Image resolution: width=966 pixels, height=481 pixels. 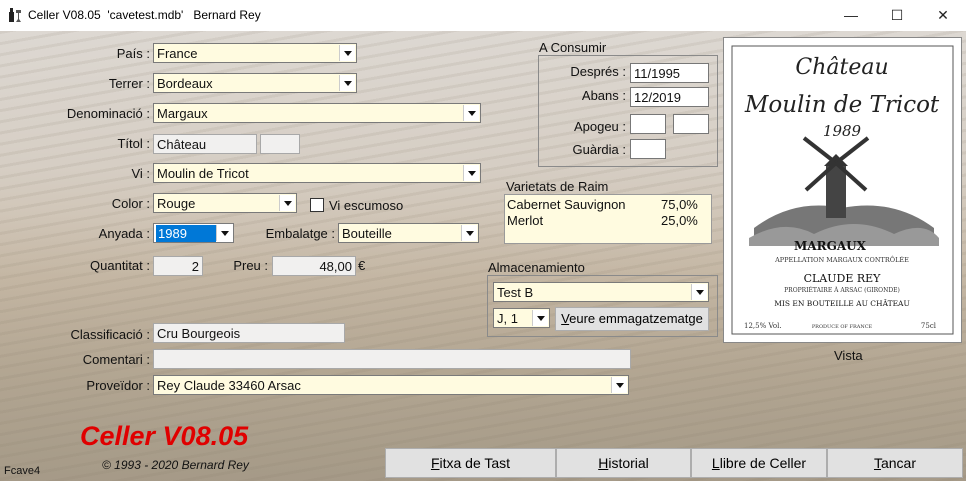 I want to click on mnemonic: T, so click(x=877, y=463).